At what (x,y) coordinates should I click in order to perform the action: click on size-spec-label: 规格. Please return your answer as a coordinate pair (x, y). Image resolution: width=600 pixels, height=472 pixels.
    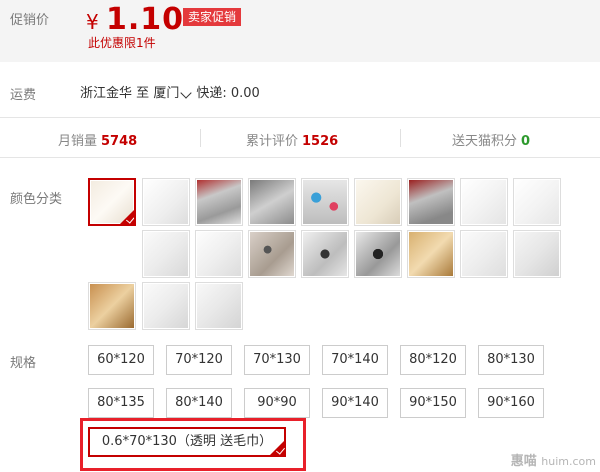
    Looking at the image, I should click on (23, 363).